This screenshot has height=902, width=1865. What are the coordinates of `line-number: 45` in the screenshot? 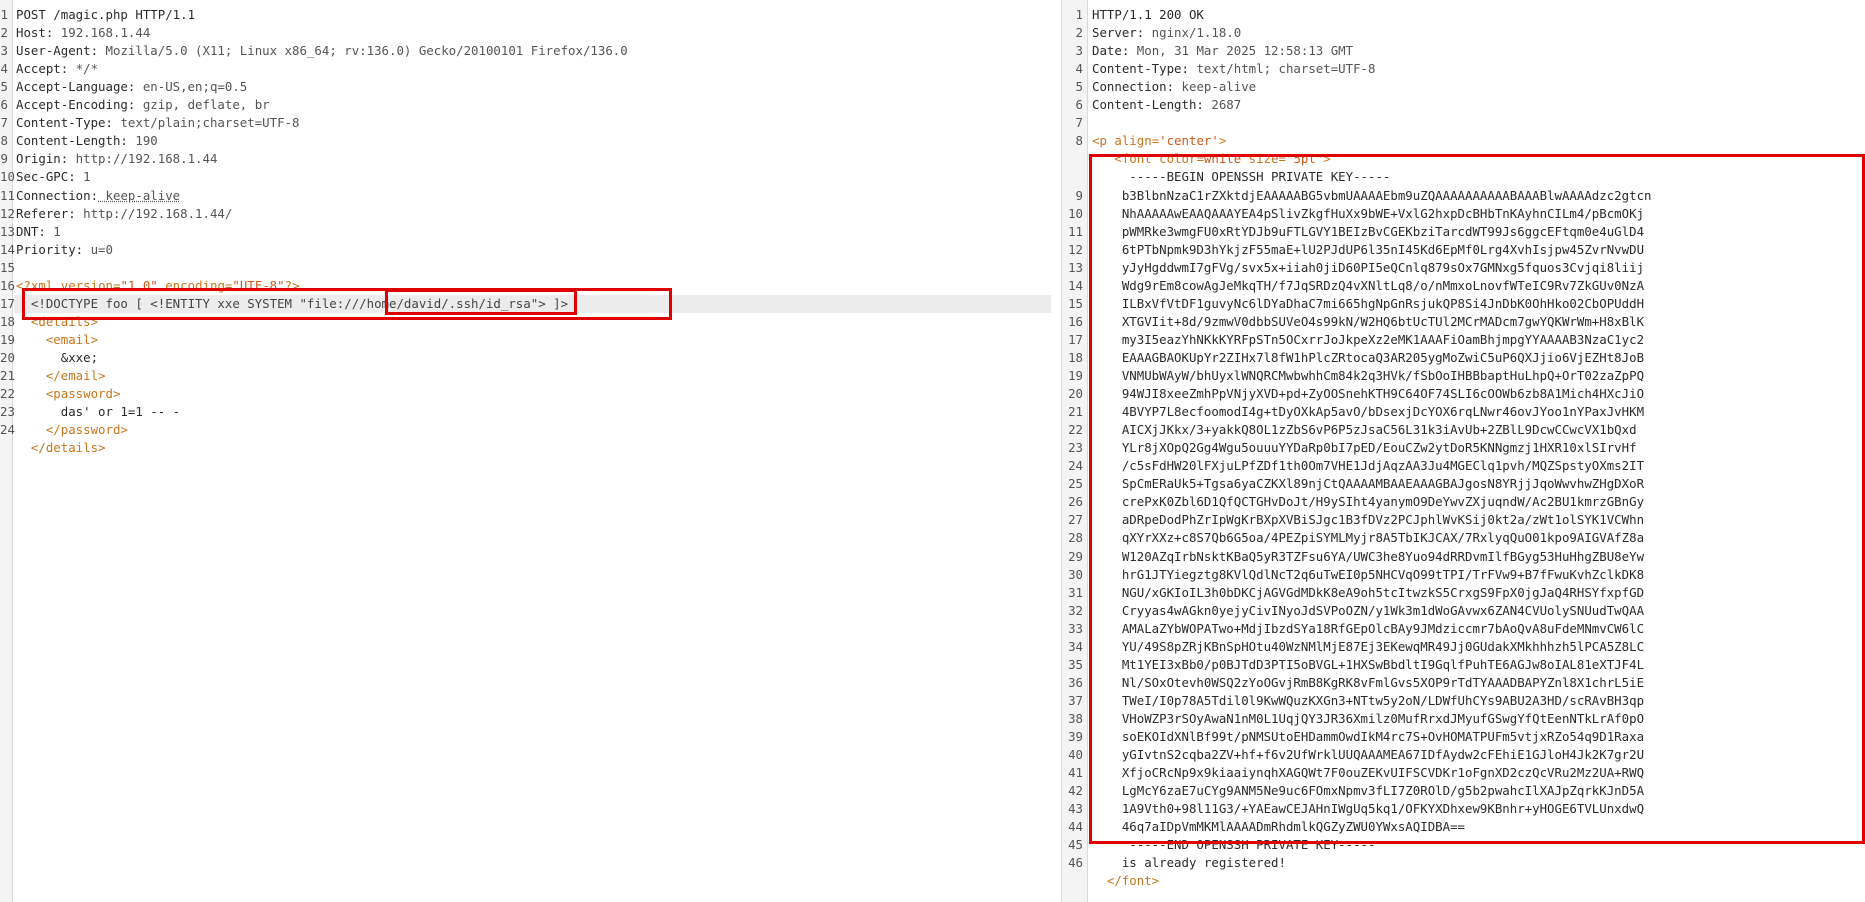 It's located at (1075, 844).